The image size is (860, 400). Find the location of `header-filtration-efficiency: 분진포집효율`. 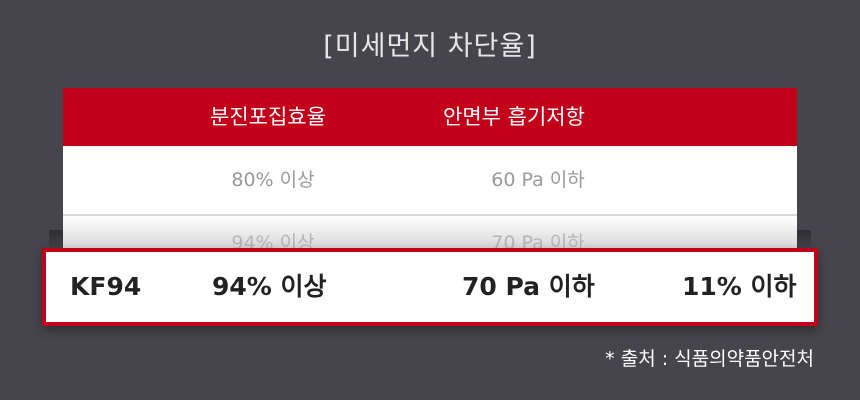

header-filtration-efficiency: 분진포집효율 is located at coordinates (268, 117).